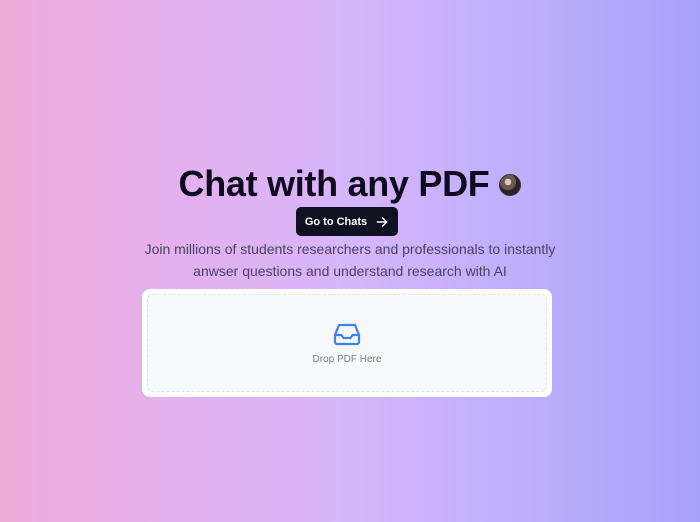 This screenshot has width=700, height=522. I want to click on avatar, so click(510, 185).